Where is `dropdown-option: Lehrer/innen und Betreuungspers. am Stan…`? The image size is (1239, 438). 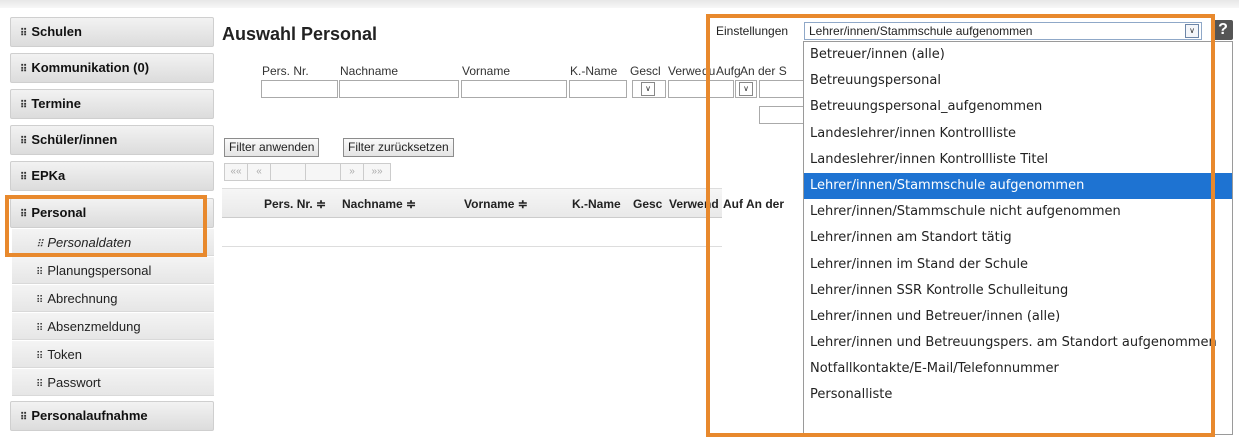 dropdown-option: Lehrer/innen und Betreuungspers. am Stan… is located at coordinates (1018, 343).